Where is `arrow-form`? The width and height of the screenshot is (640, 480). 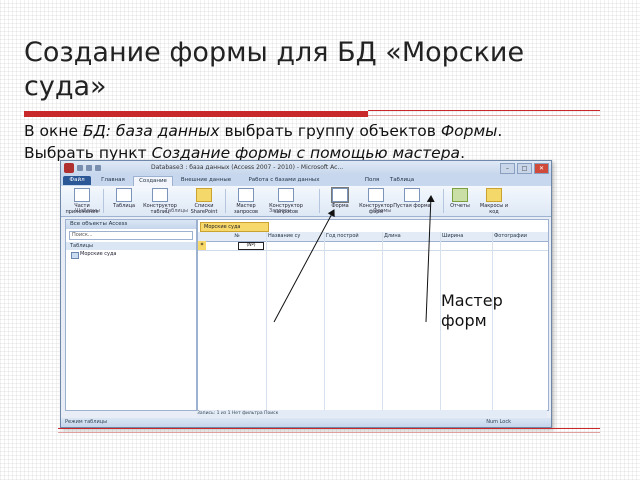
arrow-form is located at coordinates (304, 266).